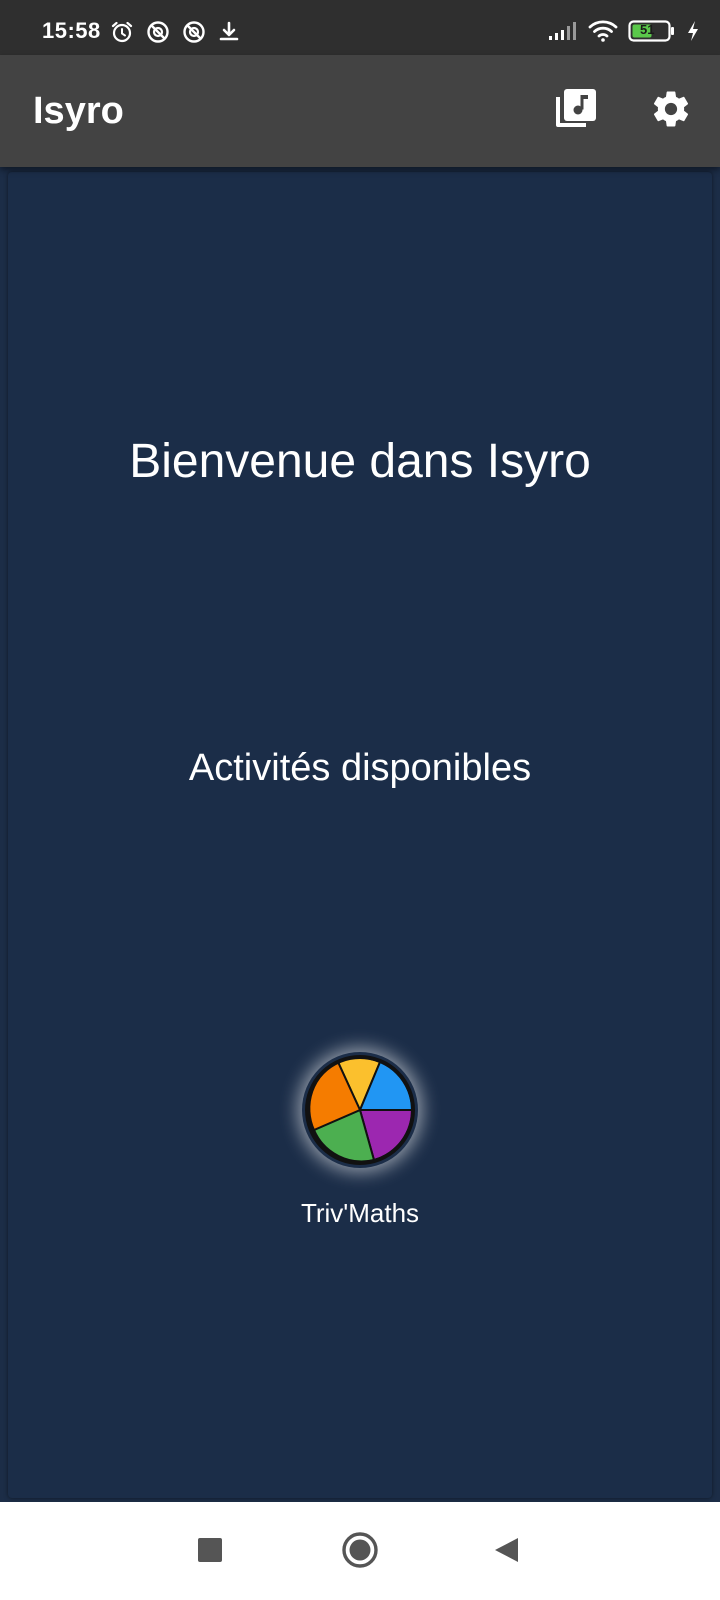 This screenshot has height=1600, width=720. I want to click on music-library-icon, so click(576, 111).